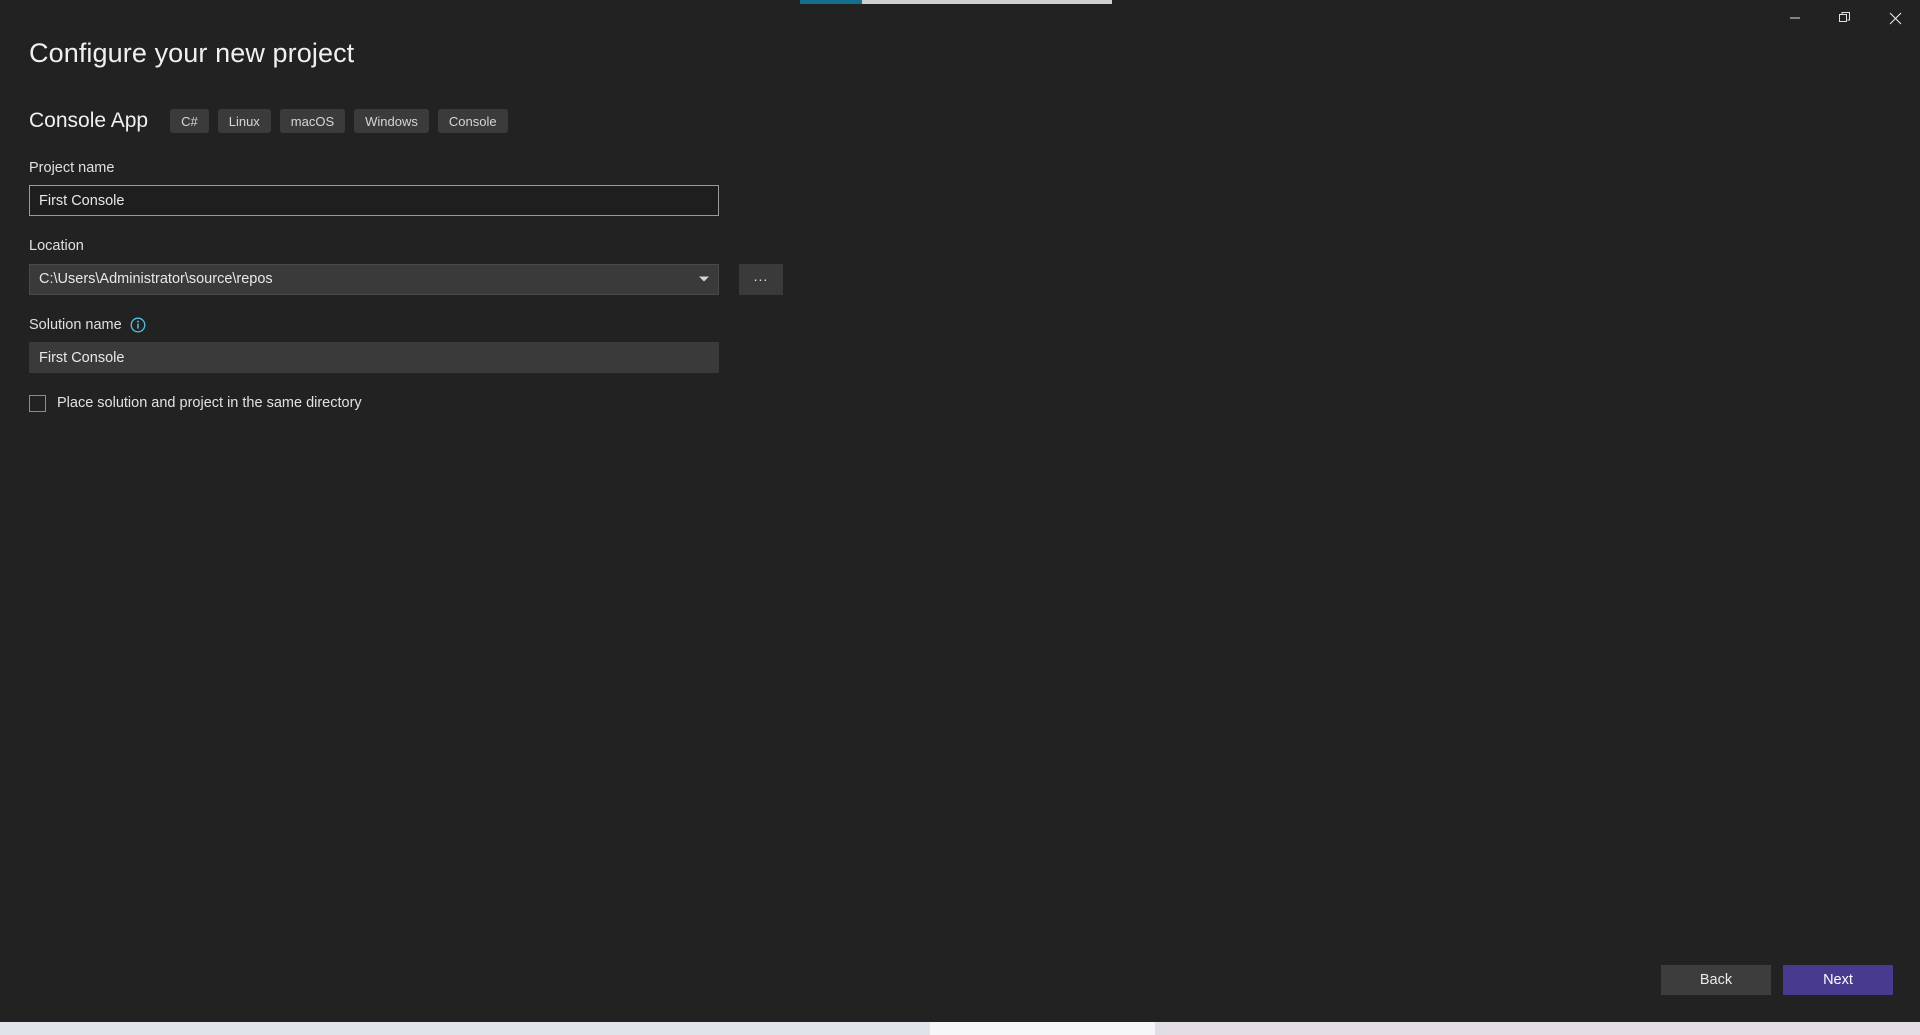 Image resolution: width=1920 pixels, height=1035 pixels. Describe the element at coordinates (75, 324) in the screenshot. I see `solution-name-label: Solution name` at that location.